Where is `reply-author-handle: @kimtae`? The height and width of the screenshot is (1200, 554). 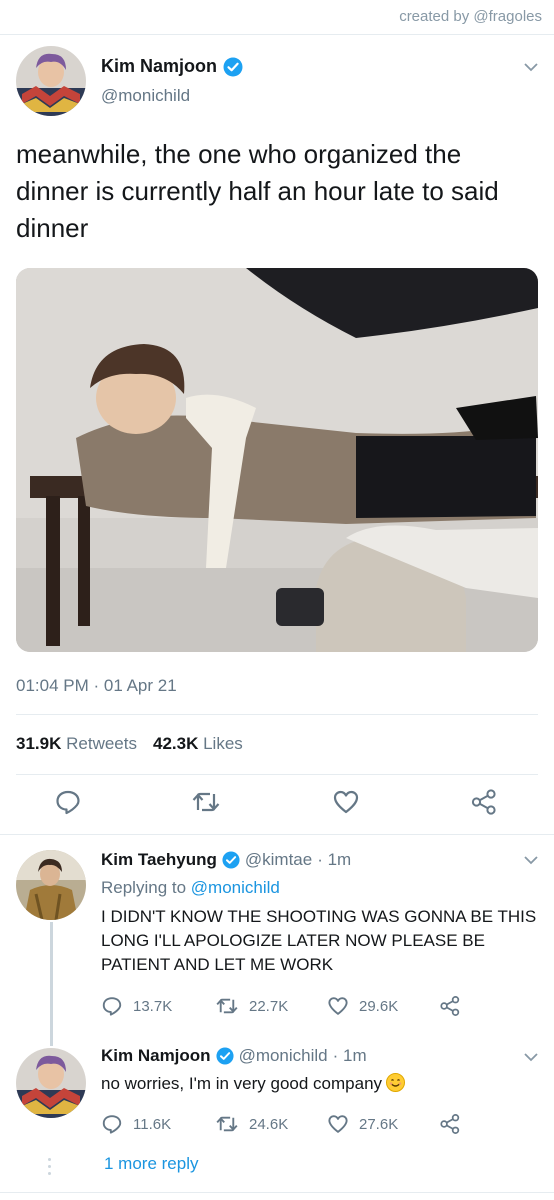 reply-author-handle: @kimtae is located at coordinates (278, 860).